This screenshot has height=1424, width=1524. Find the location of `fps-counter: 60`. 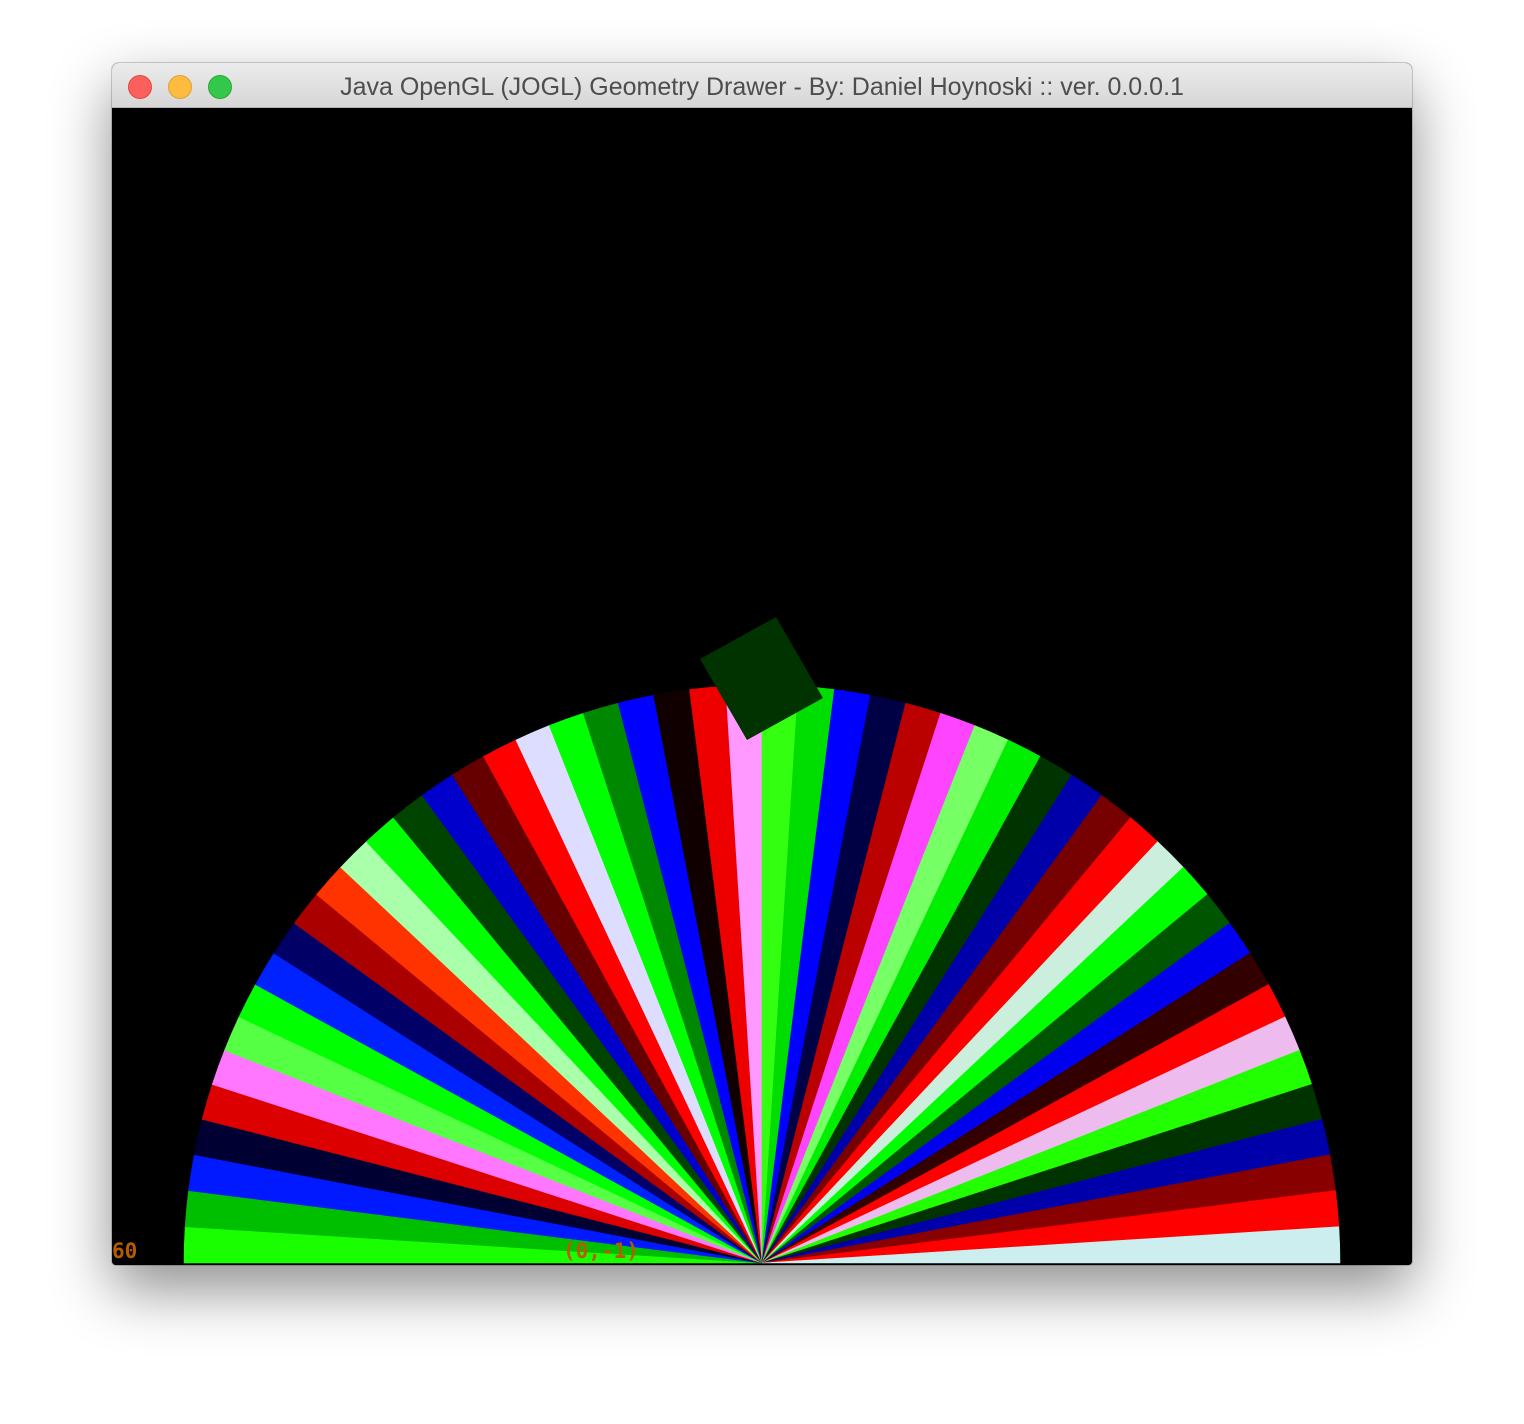

fps-counter: 60 is located at coordinates (125, 1251).